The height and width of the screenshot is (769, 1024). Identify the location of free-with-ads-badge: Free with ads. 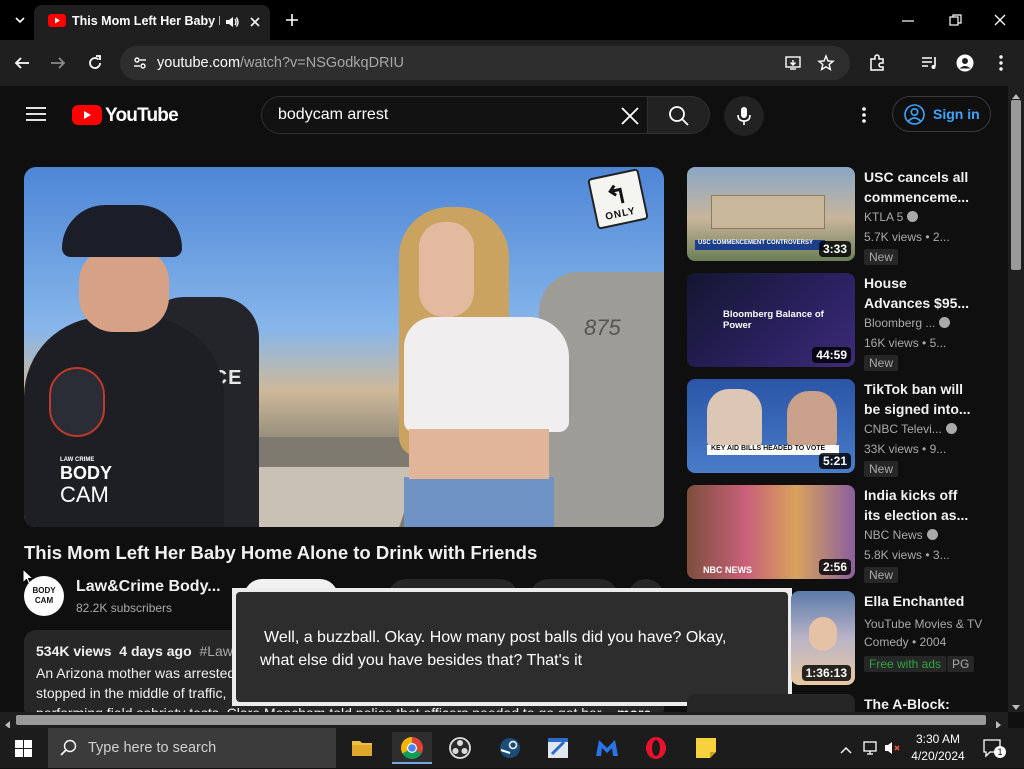
(905, 664).